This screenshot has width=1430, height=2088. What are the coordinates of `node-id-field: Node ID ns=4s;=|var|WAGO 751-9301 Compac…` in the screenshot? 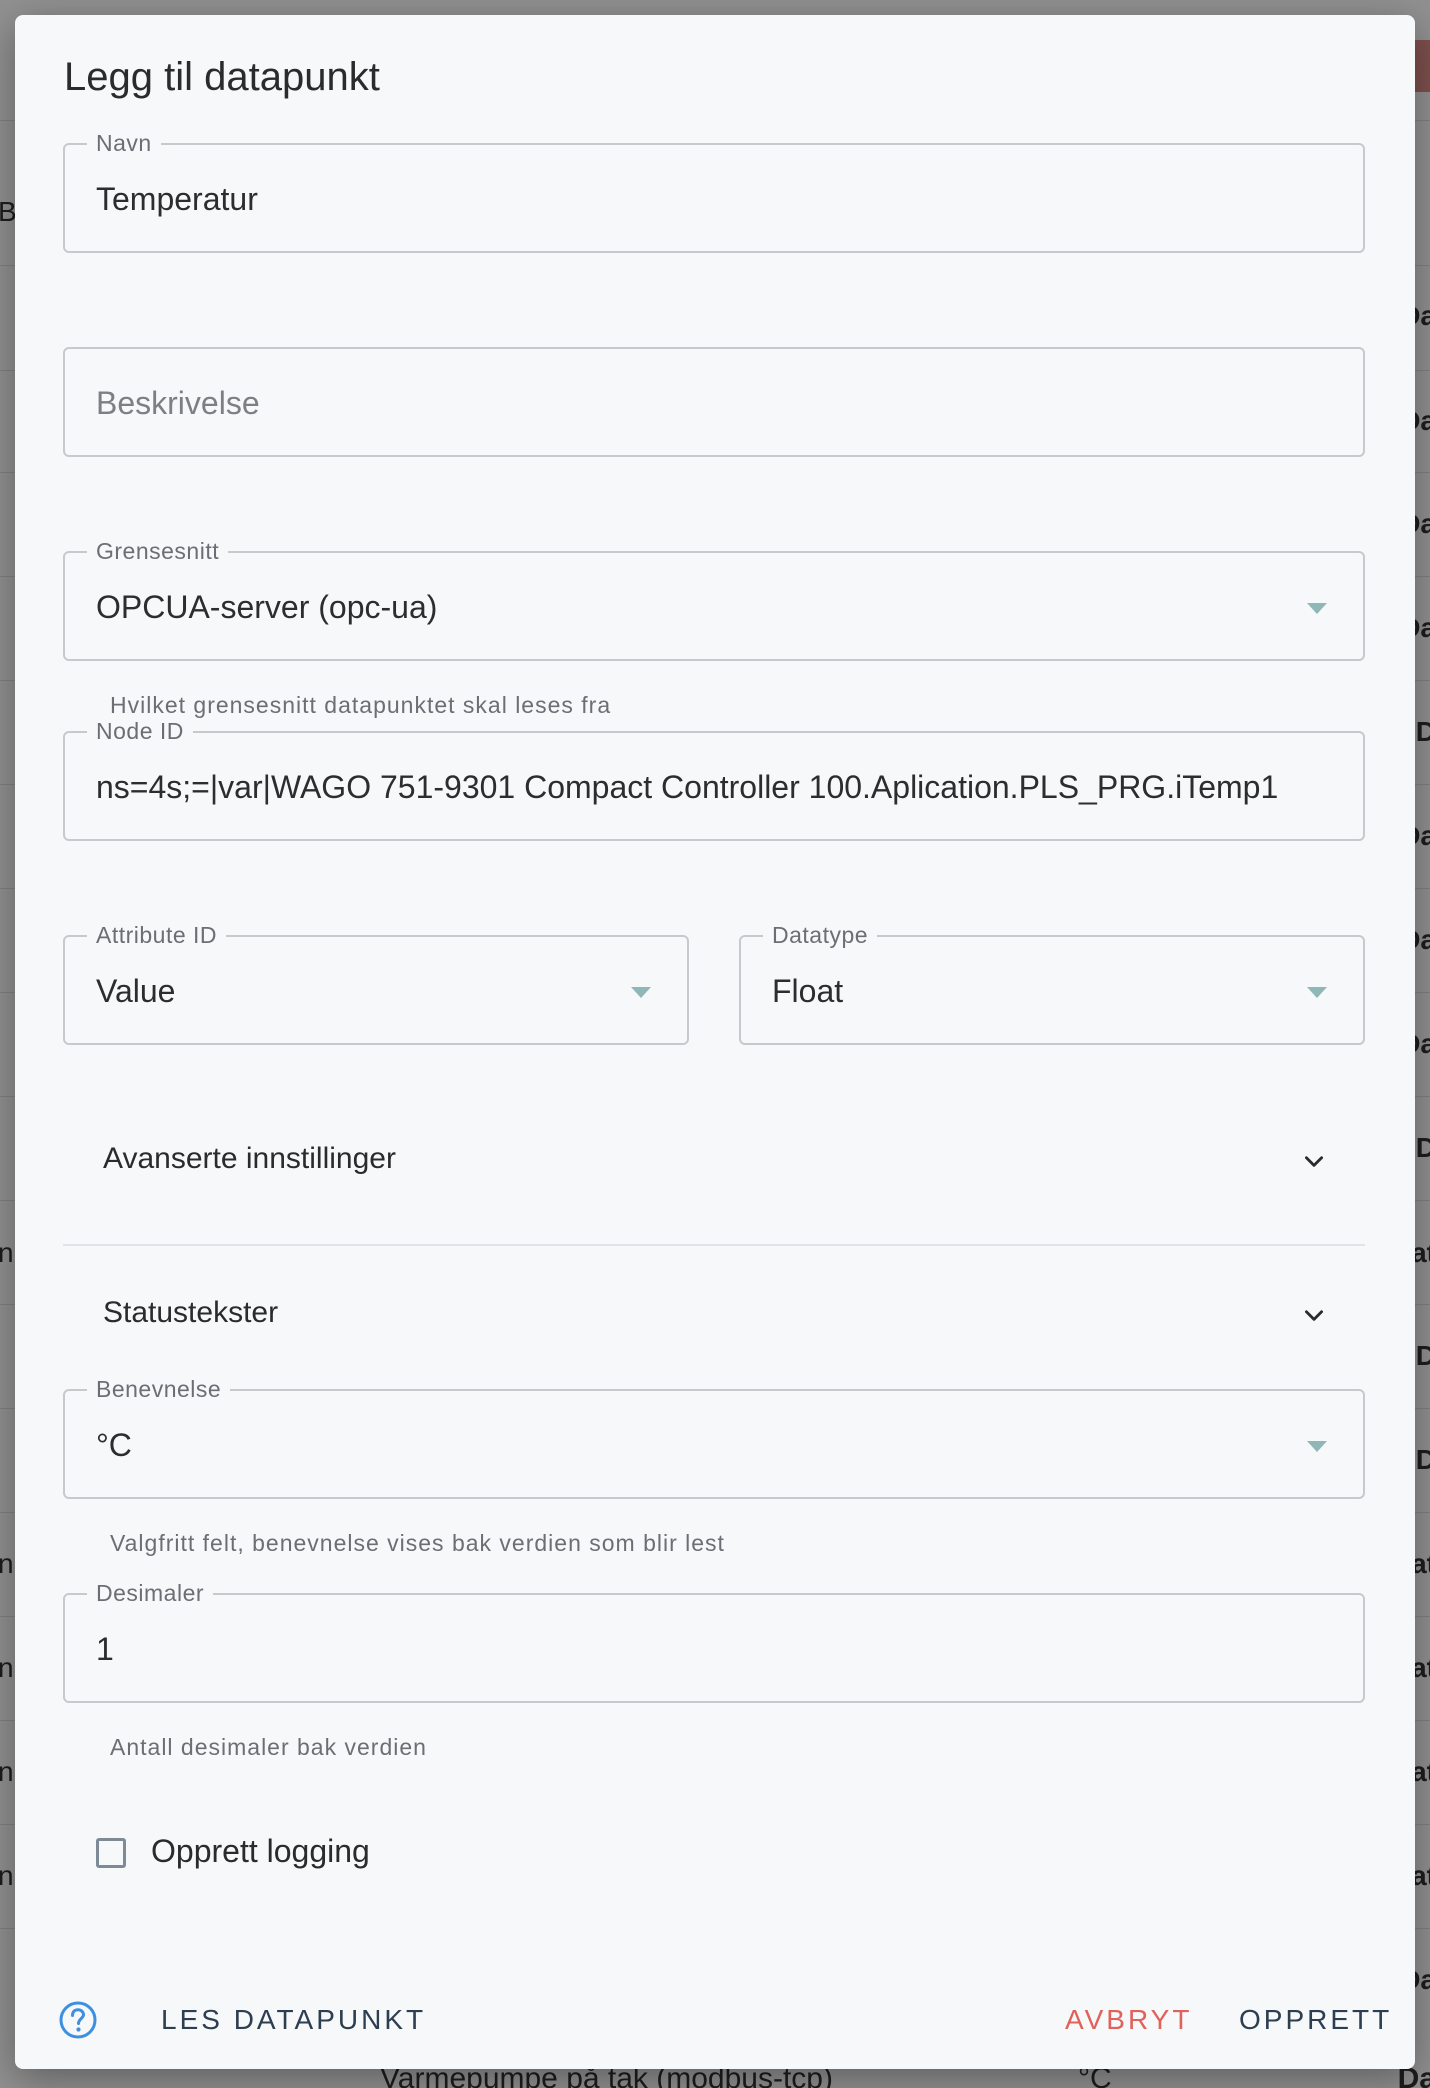 It's located at (714, 780).